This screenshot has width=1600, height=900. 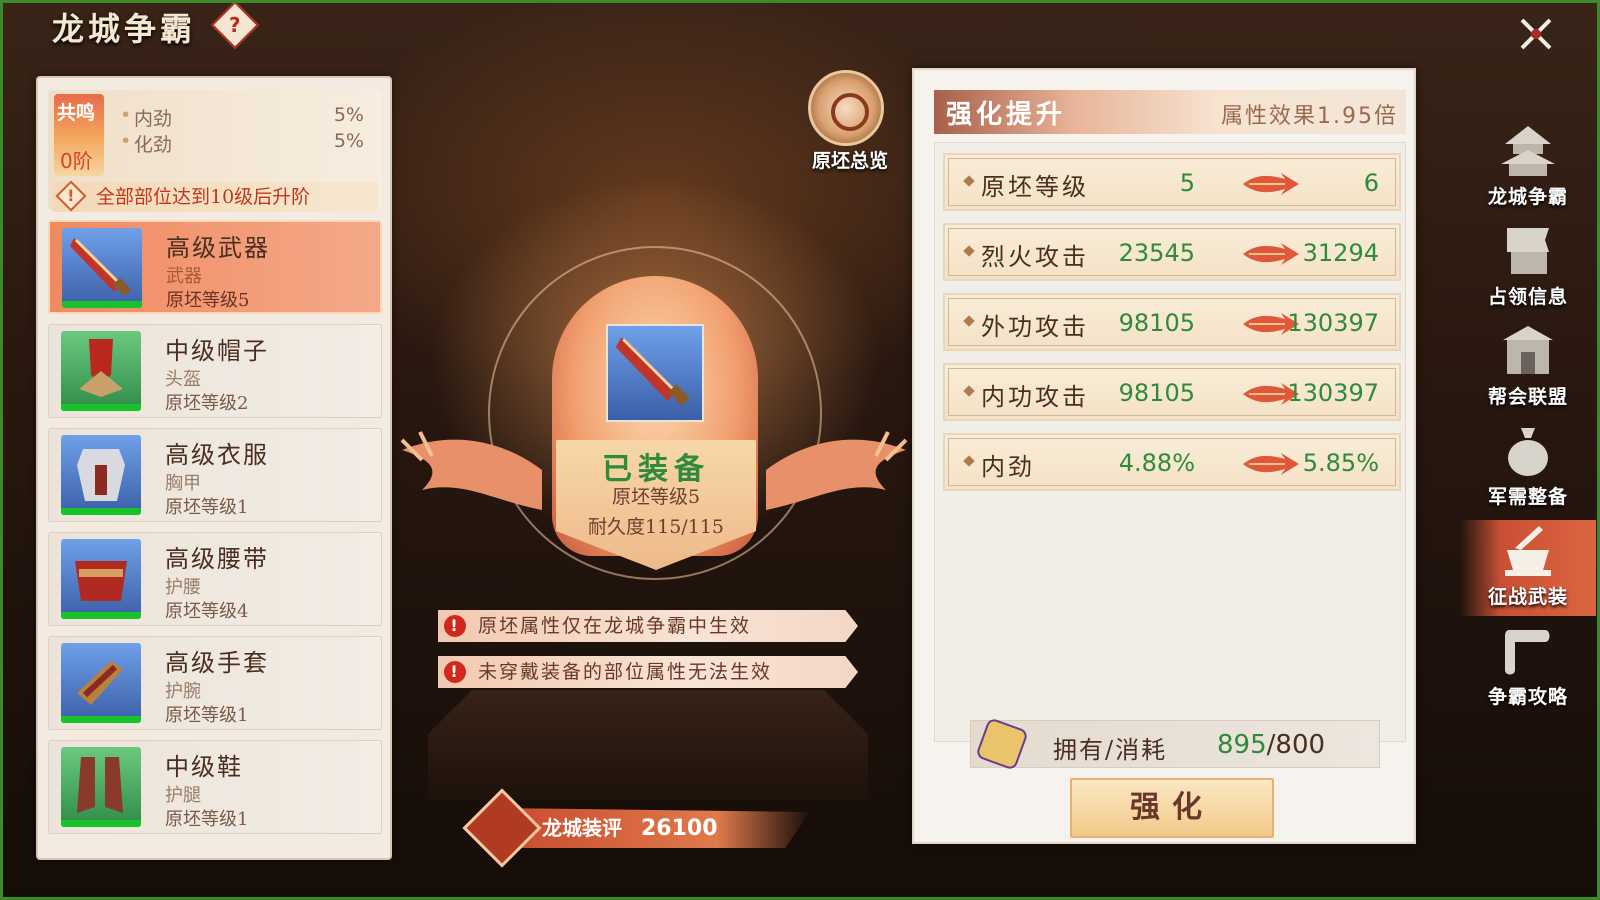 I want to click on equipment-item-helmet: 中级帽子 头盔 原坯等级2, so click(x=215, y=371).